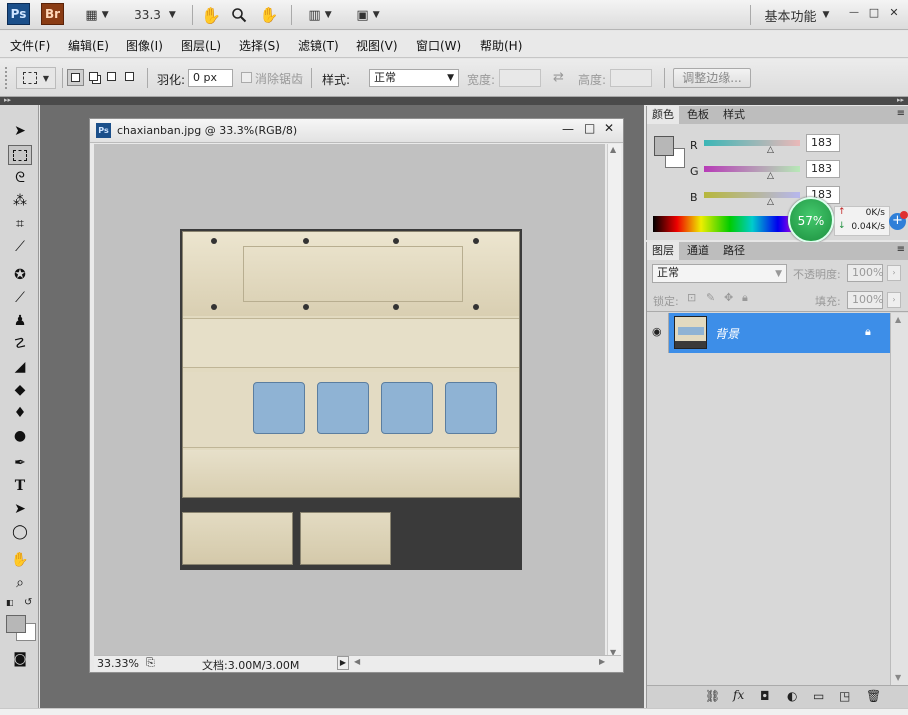  Describe the element at coordinates (558, 77) in the screenshot. I see `swap-icon: ⇄` at that location.